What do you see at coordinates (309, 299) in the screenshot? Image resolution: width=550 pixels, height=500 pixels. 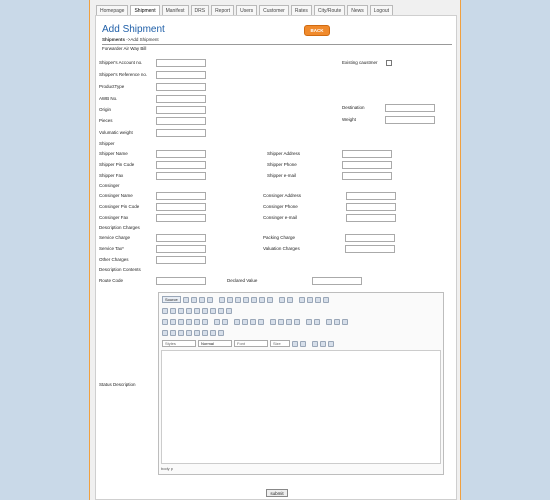 I see `replace-icon` at bounding box center [309, 299].